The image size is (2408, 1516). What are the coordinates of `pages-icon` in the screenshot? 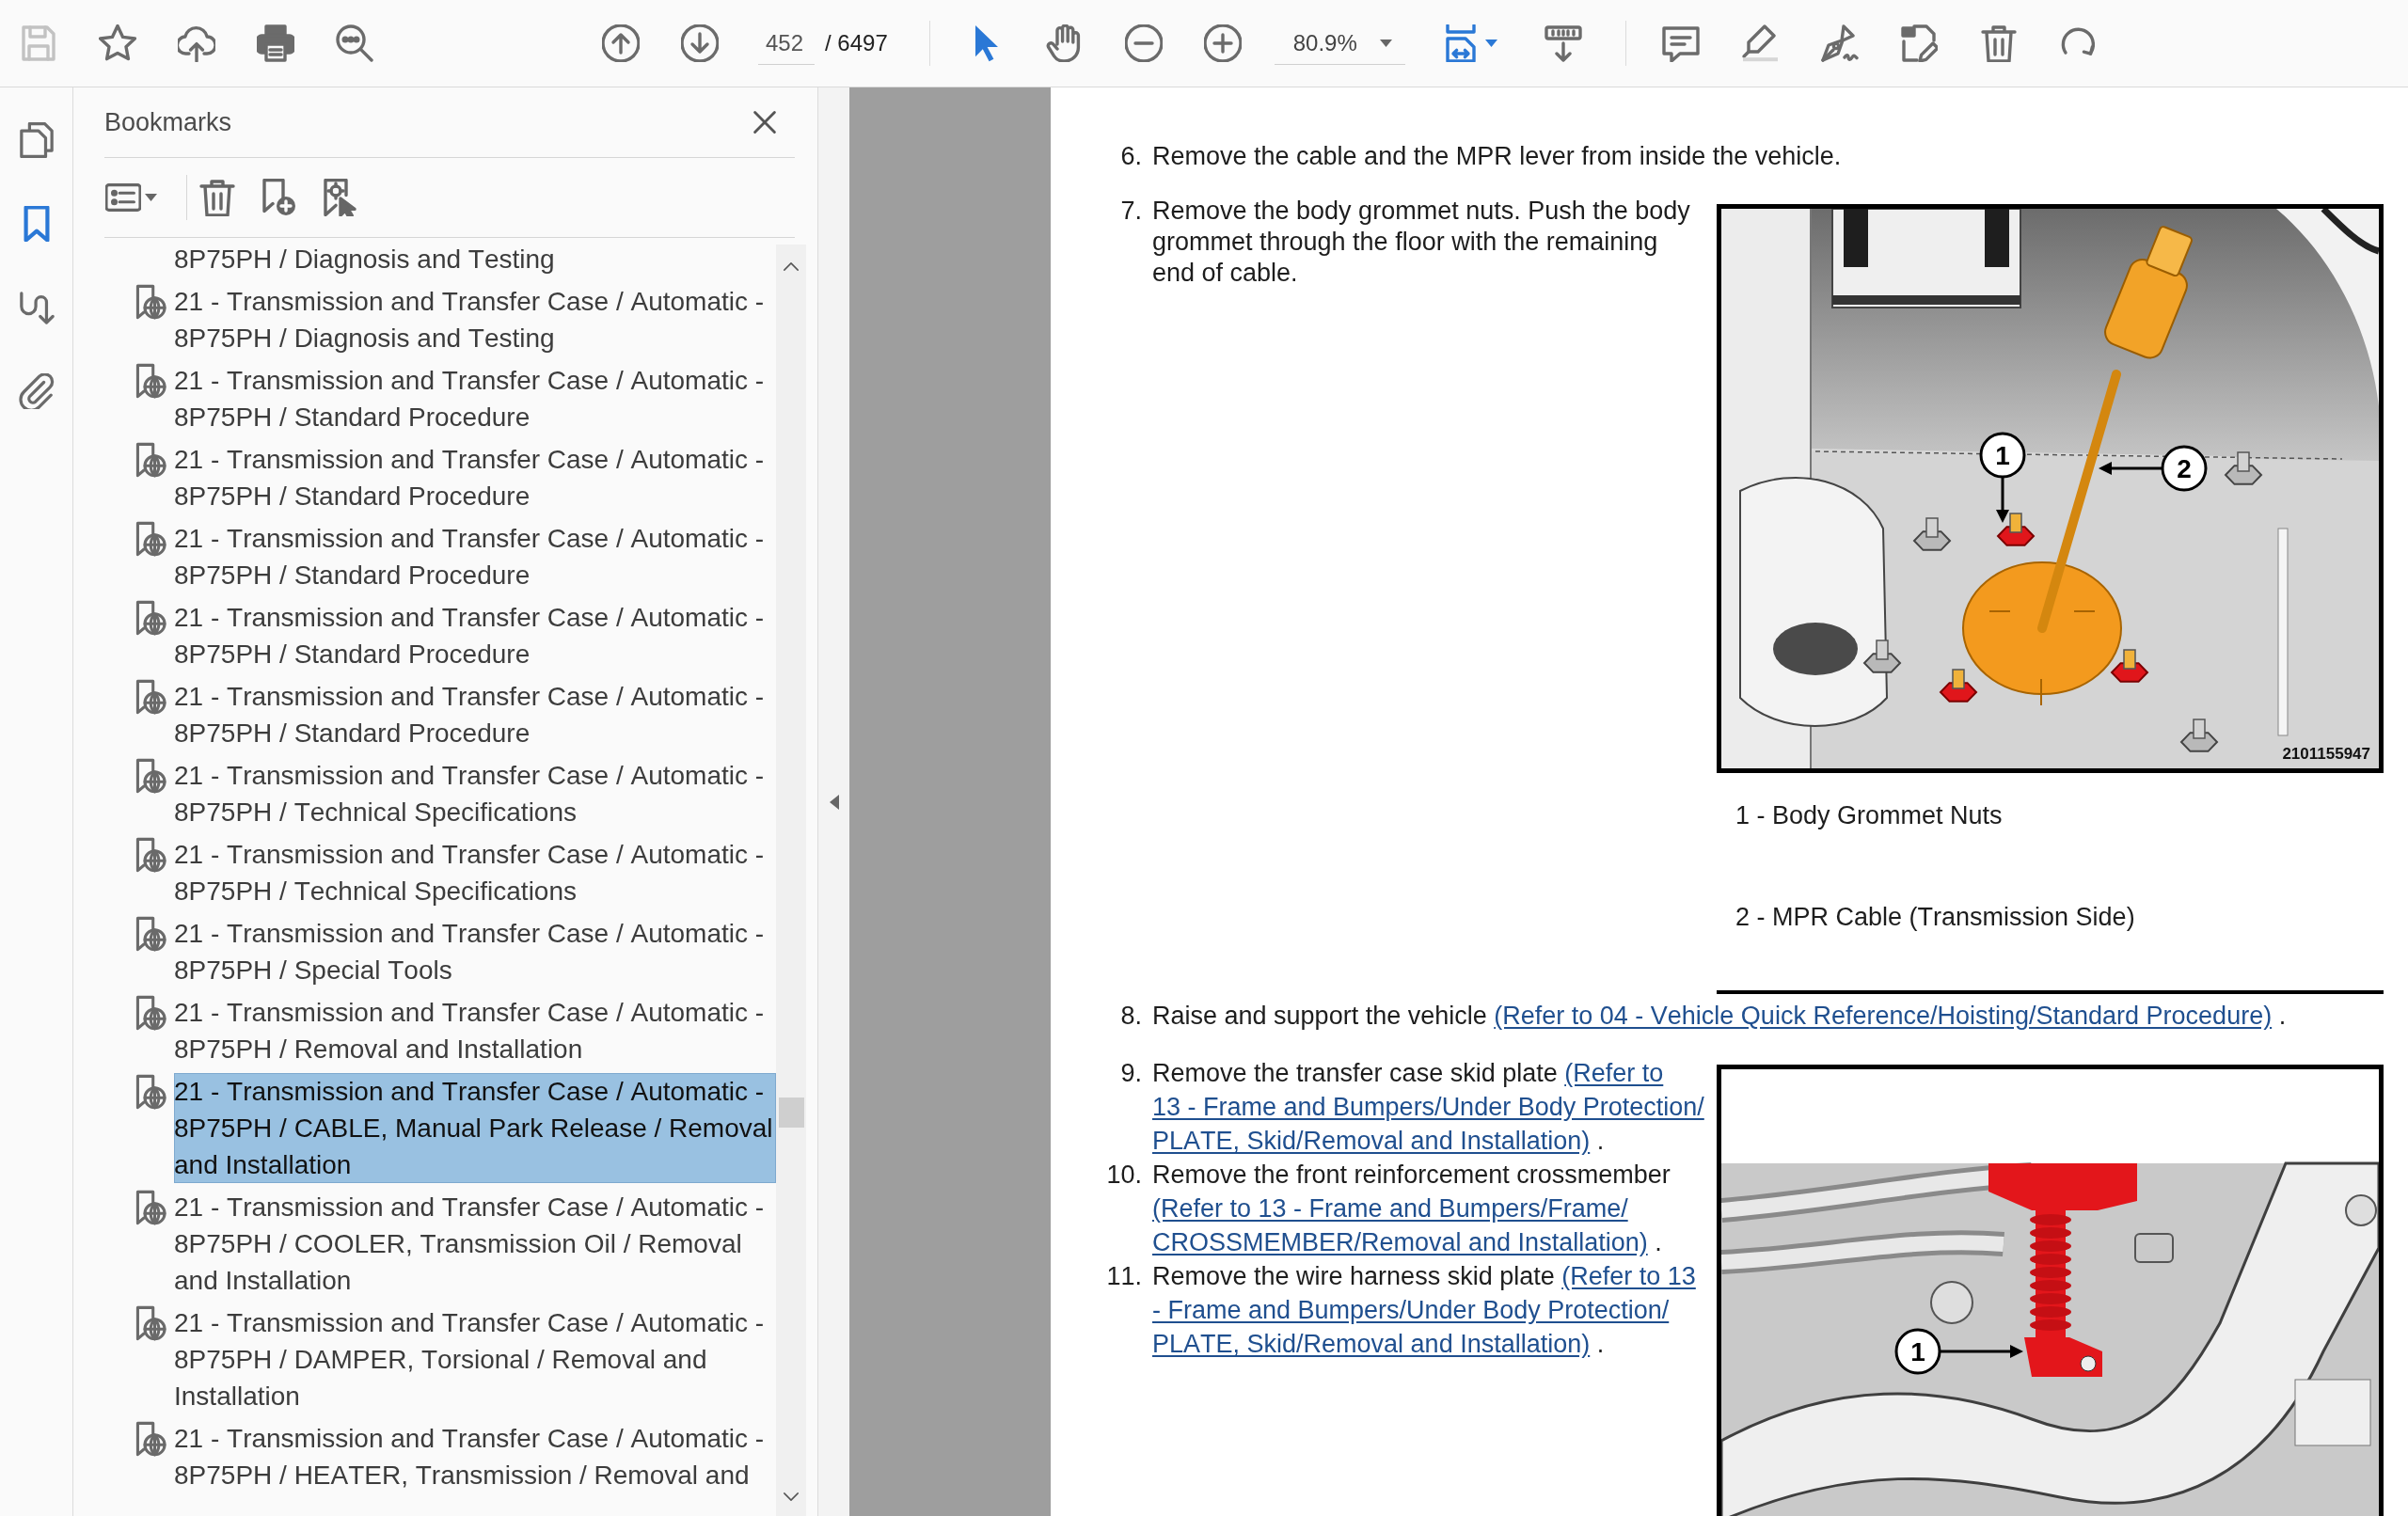 It's located at (36, 140).